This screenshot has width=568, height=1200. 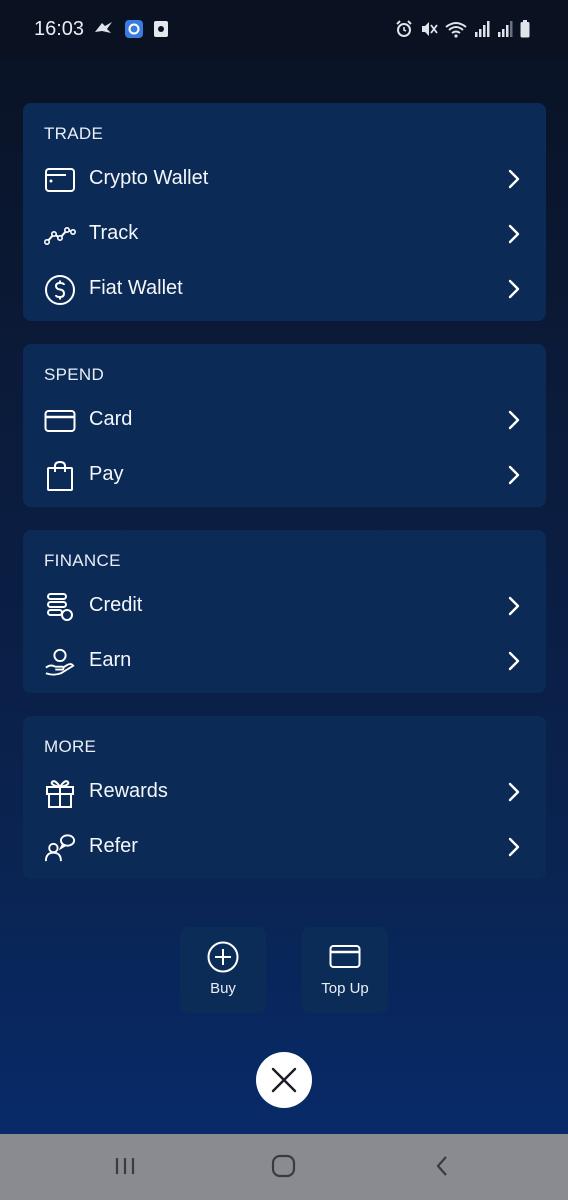 I want to click on screenshot-icon, so click(x=161, y=29).